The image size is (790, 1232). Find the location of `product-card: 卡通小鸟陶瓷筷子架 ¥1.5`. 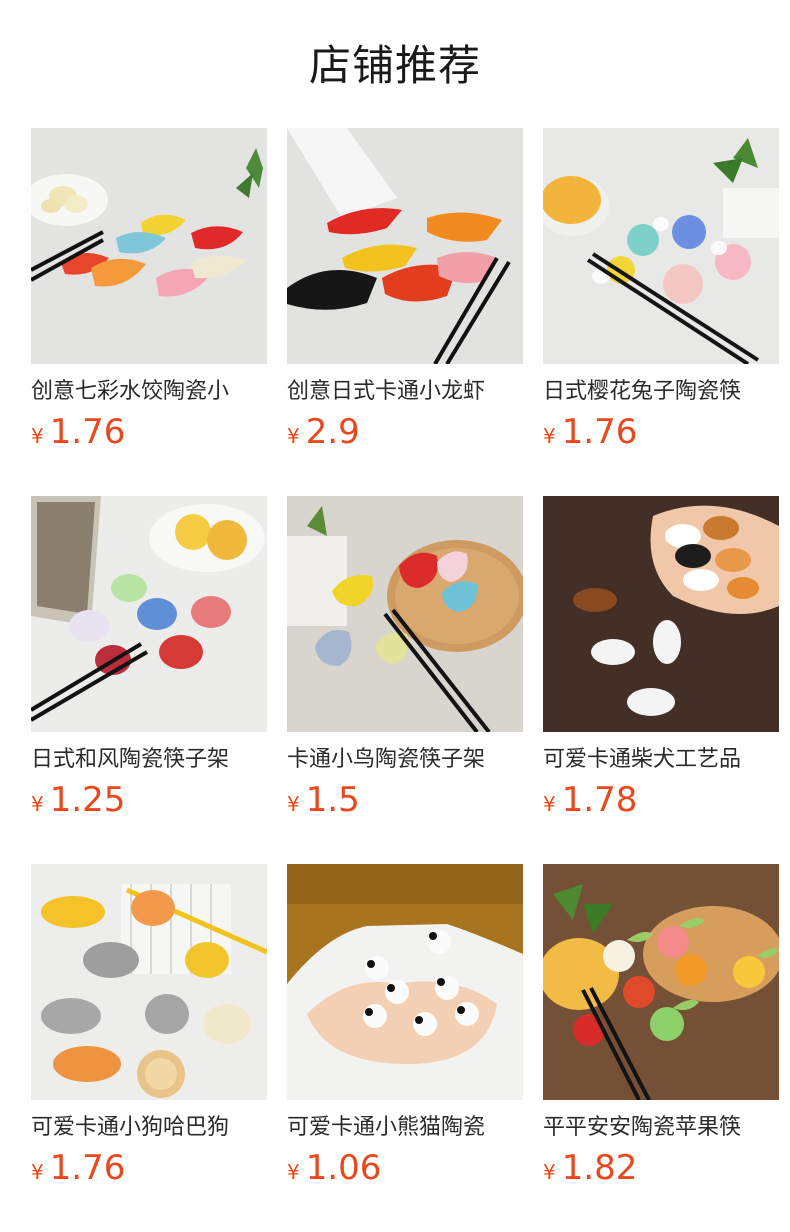

product-card: 卡通小鸟陶瓷筷子架 ¥1.5 is located at coordinates (405, 680).